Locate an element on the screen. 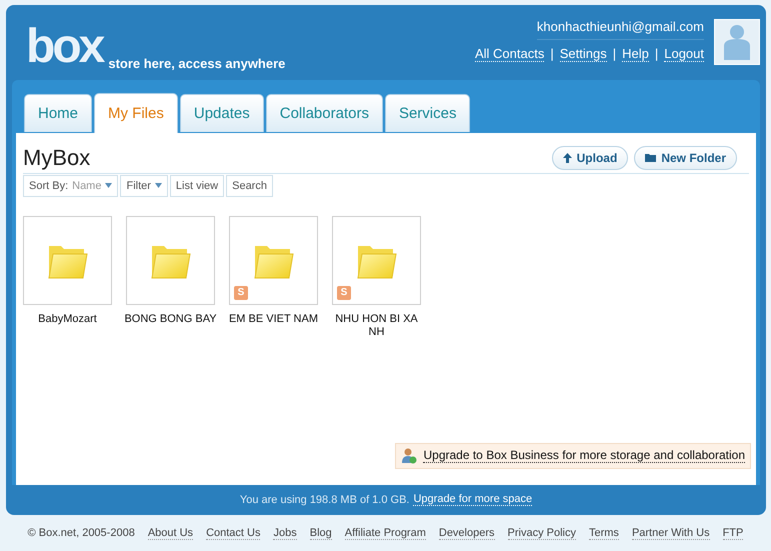  folder-icon is located at coordinates (650, 157).